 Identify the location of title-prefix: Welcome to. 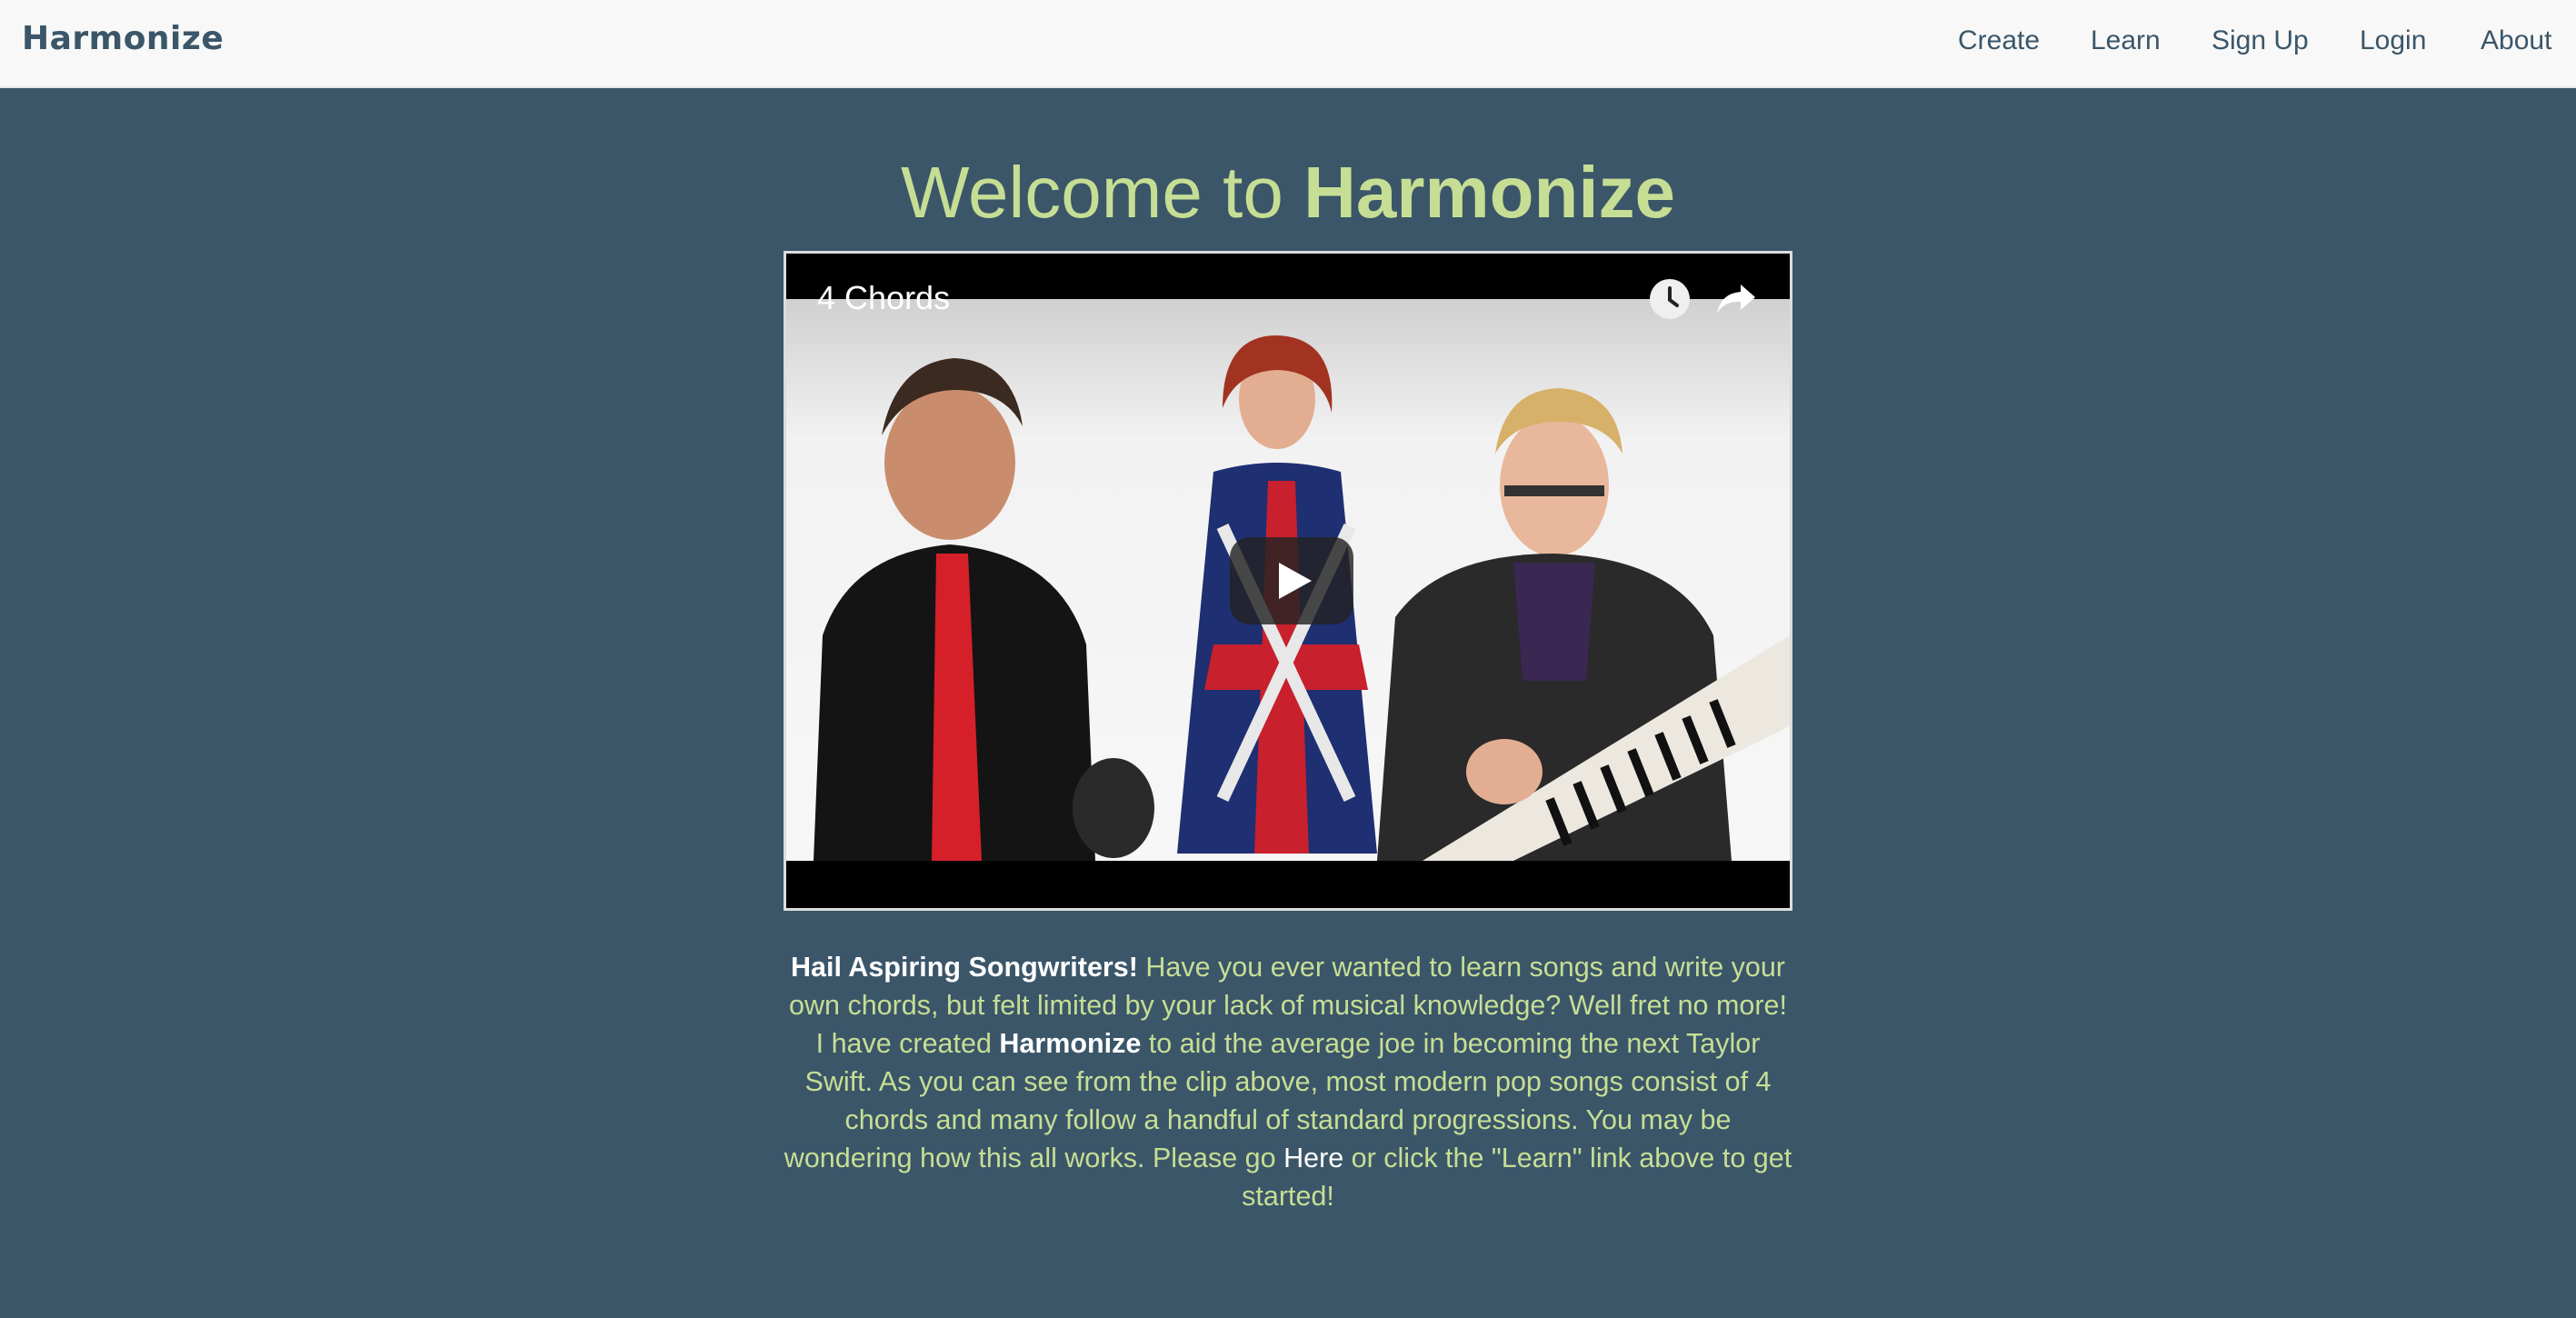
(1102, 193).